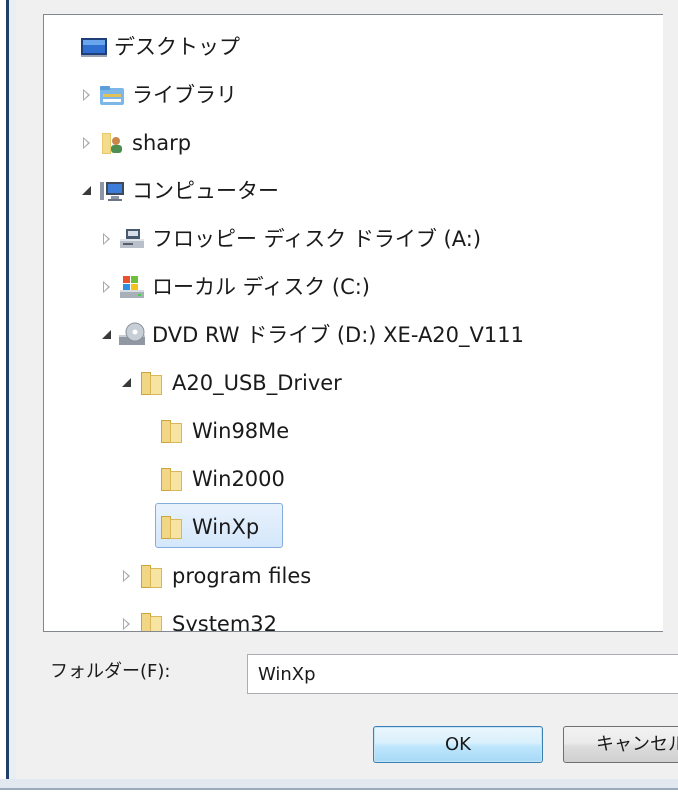 Image resolution: width=678 pixels, height=794 pixels. I want to click on tree-item-floppy-drive: フロッピー ディスク ドライブ (A:), so click(290, 239).